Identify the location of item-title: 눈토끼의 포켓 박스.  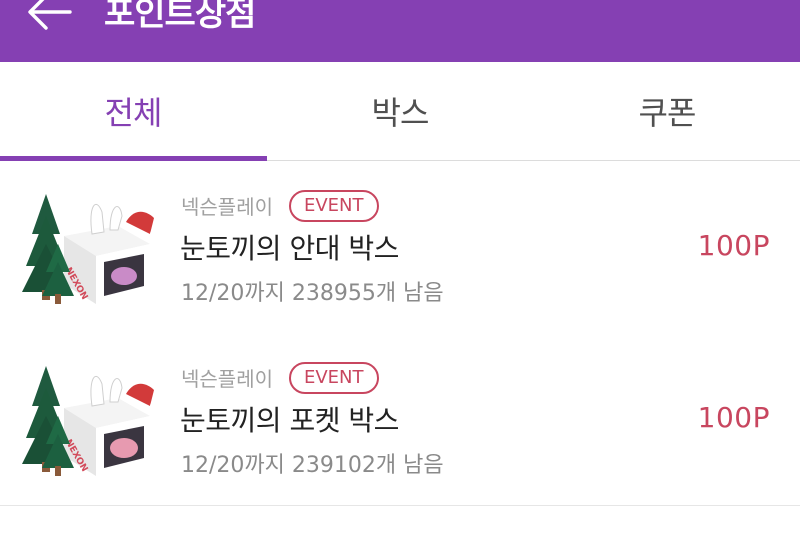
(289, 420).